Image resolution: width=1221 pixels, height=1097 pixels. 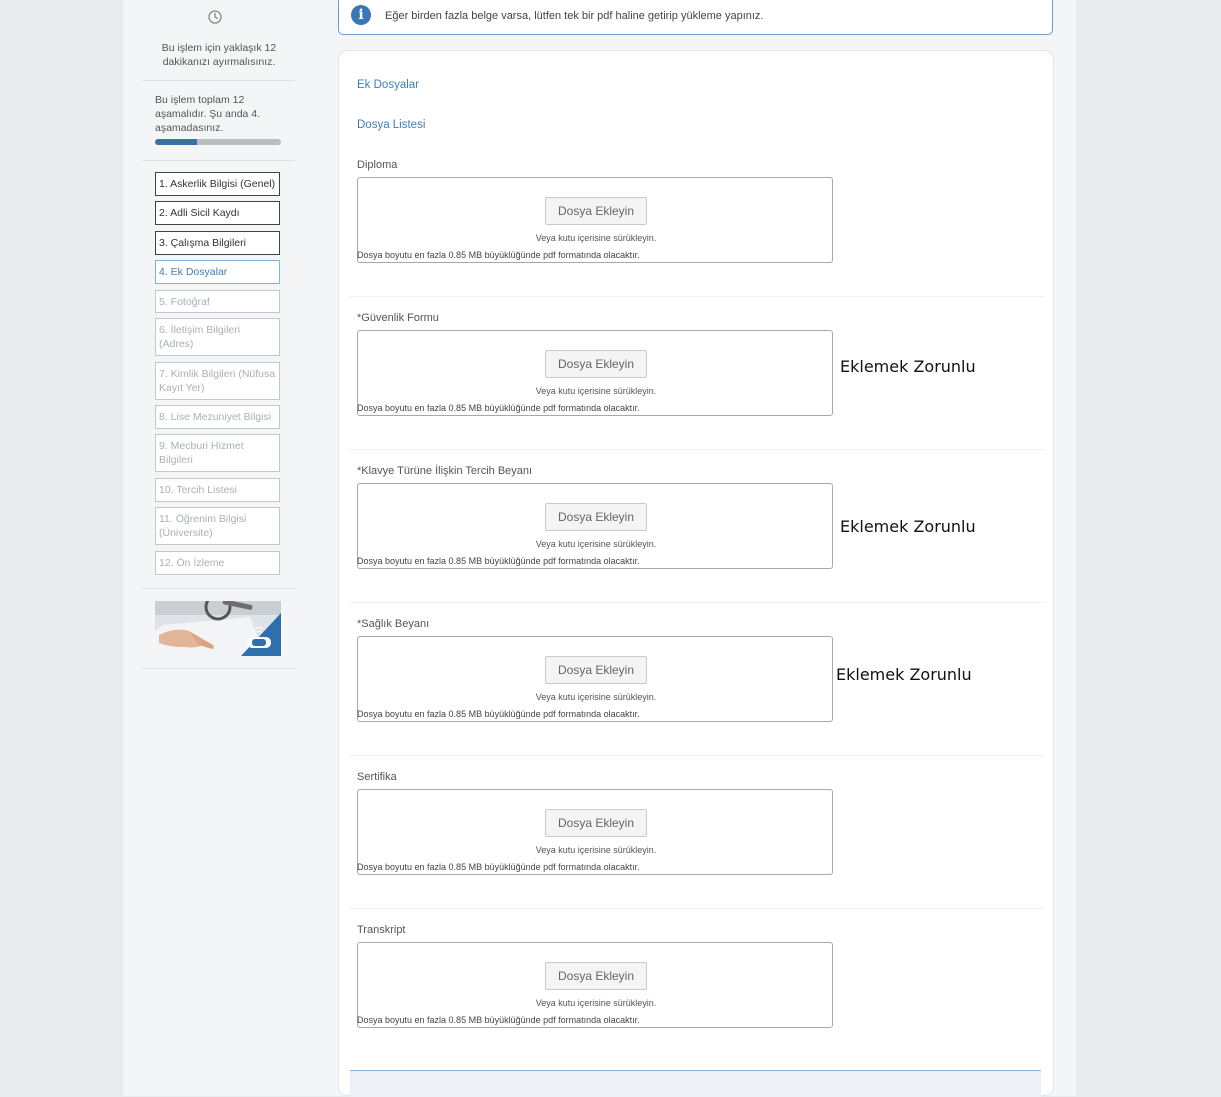 What do you see at coordinates (215, 17) in the screenshot?
I see `clock-icon` at bounding box center [215, 17].